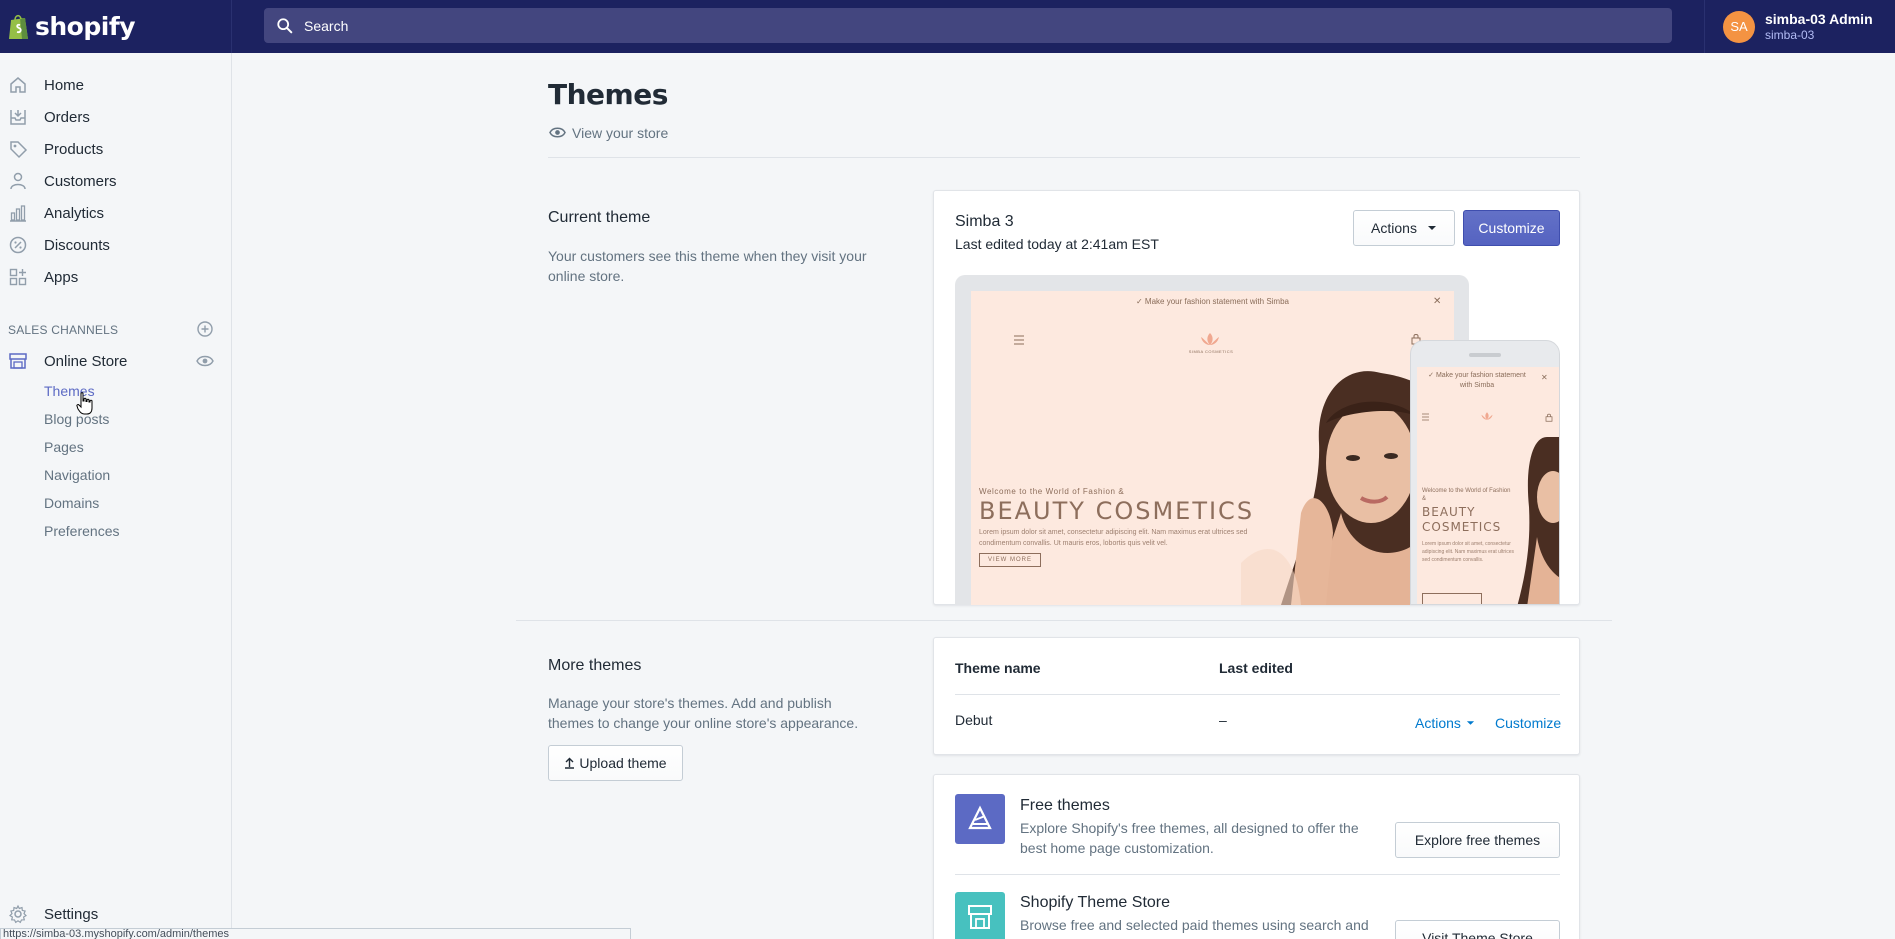 This screenshot has height=939, width=1895. What do you see at coordinates (1799, 26) in the screenshot?
I see `user-menu: SA simba-03 Admin simba-03` at bounding box center [1799, 26].